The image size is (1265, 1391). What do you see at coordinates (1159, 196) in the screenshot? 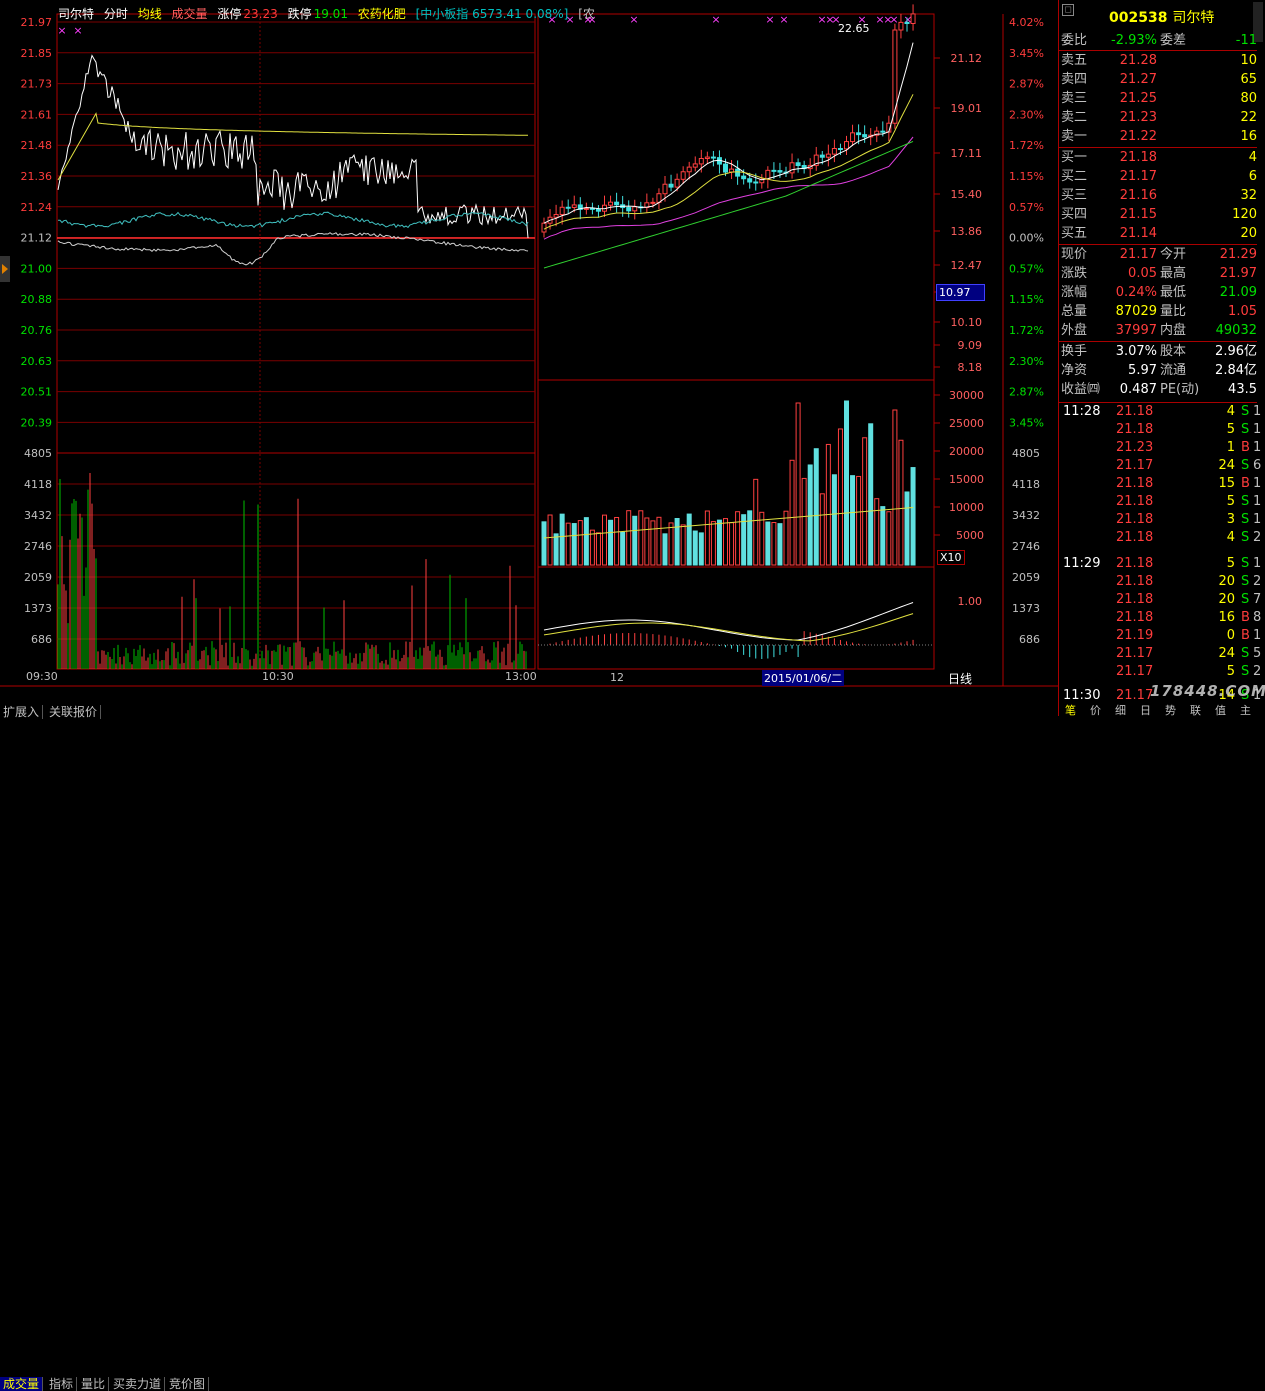
I see `order-book-row: 买三 21.16 32` at bounding box center [1159, 196].